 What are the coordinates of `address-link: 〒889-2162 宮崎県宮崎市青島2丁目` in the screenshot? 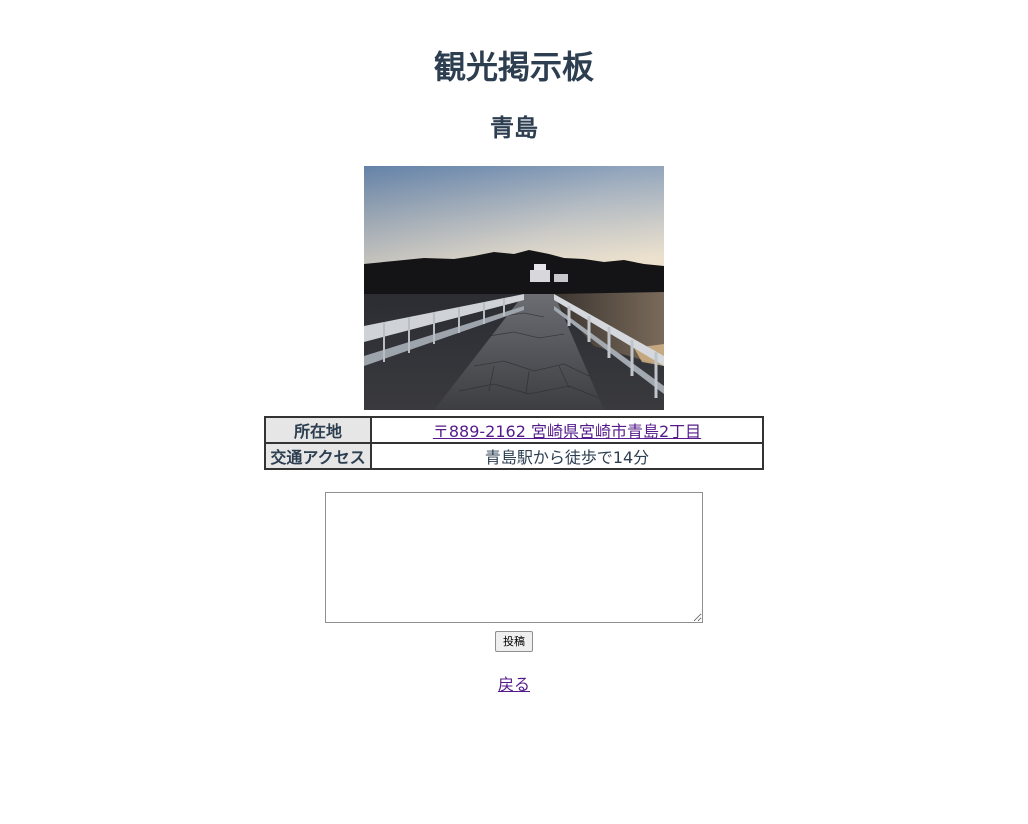 It's located at (567, 431).